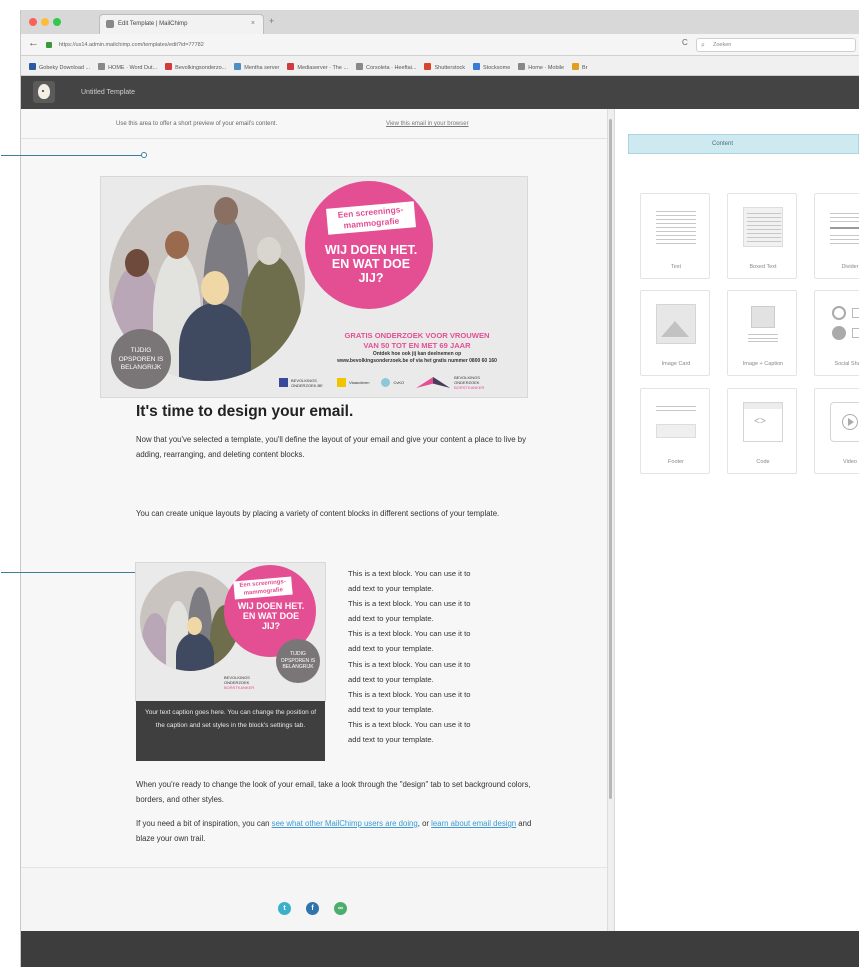 Image resolution: width=859 pixels, height=967 pixels. Describe the element at coordinates (33, 22) in the screenshot. I see `close-window-button` at that location.